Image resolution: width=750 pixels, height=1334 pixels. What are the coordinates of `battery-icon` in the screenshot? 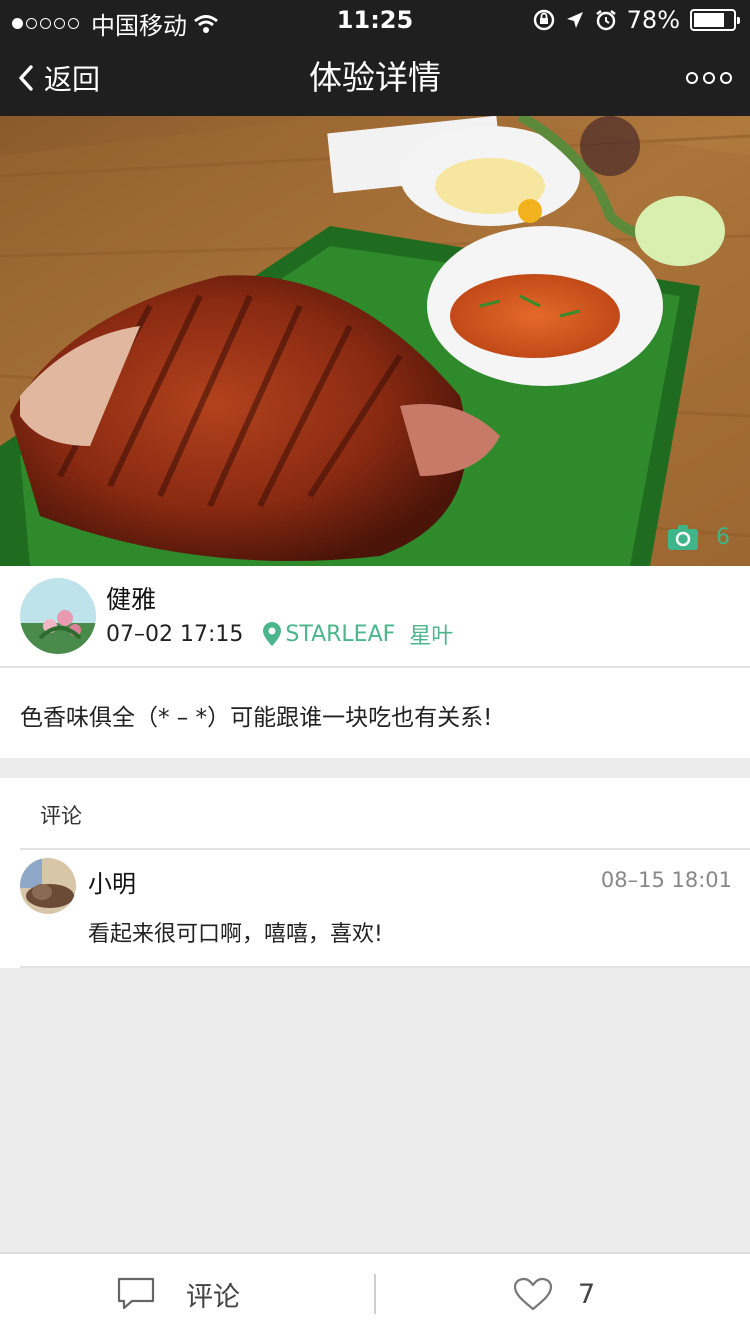 It's located at (715, 20).